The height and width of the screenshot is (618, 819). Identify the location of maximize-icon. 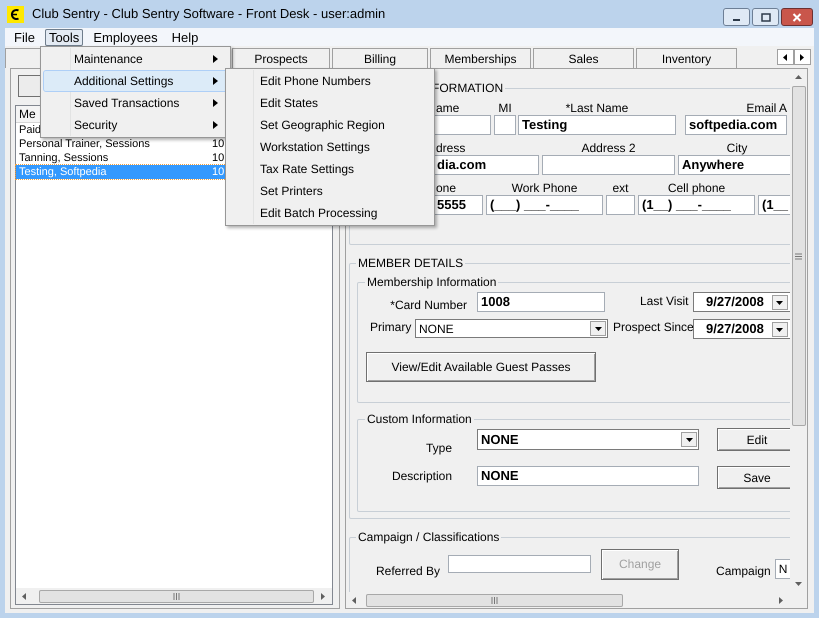
(765, 17).